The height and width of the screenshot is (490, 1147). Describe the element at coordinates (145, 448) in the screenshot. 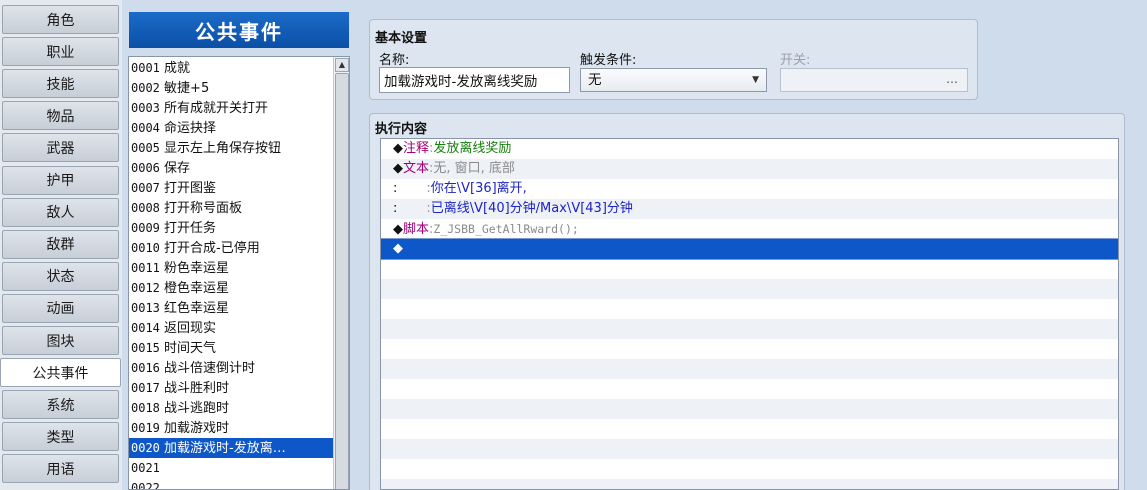

I see `event-id: 0020` at that location.